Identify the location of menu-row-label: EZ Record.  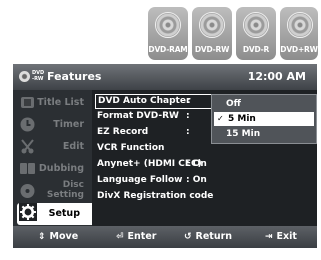
(123, 132).